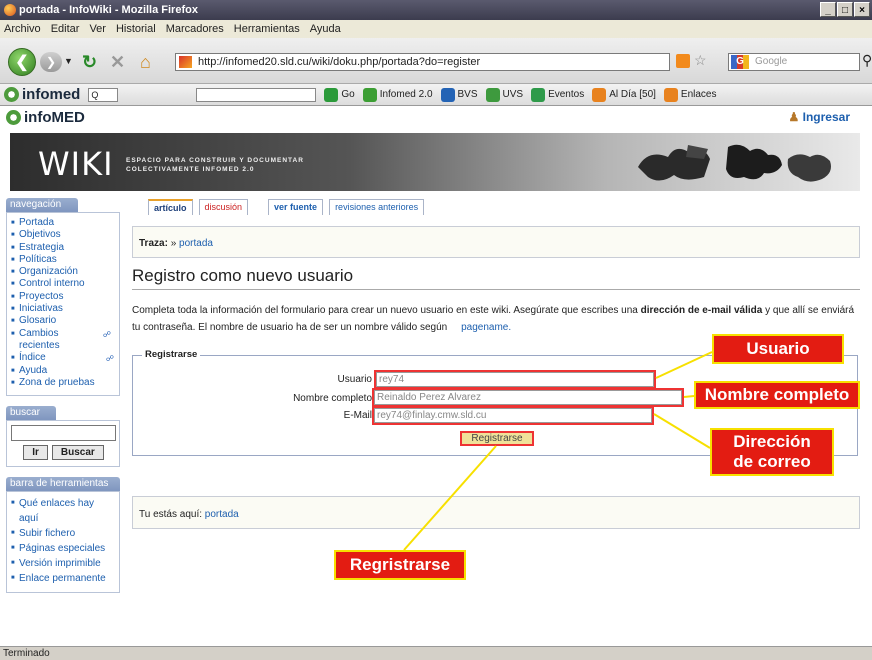  Describe the element at coordinates (42, 94) in the screenshot. I see `infomed-toolbar-logo: infomed` at that location.